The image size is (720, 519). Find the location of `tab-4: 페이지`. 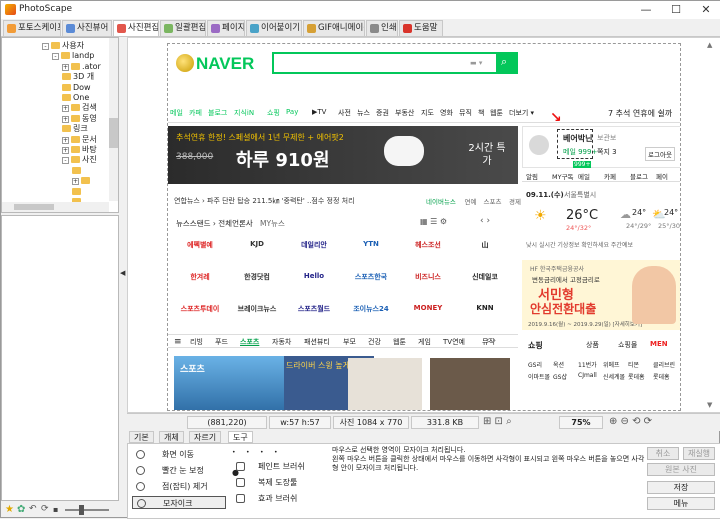

tab-4: 페이지 is located at coordinates (226, 28).